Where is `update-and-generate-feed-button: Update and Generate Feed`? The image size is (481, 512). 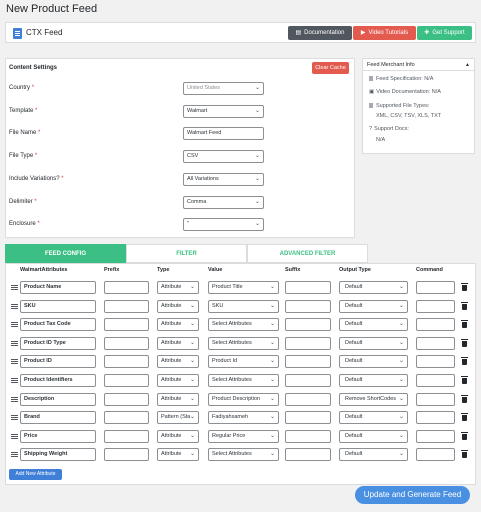 update-and-generate-feed-button: Update and Generate Feed is located at coordinates (412, 495).